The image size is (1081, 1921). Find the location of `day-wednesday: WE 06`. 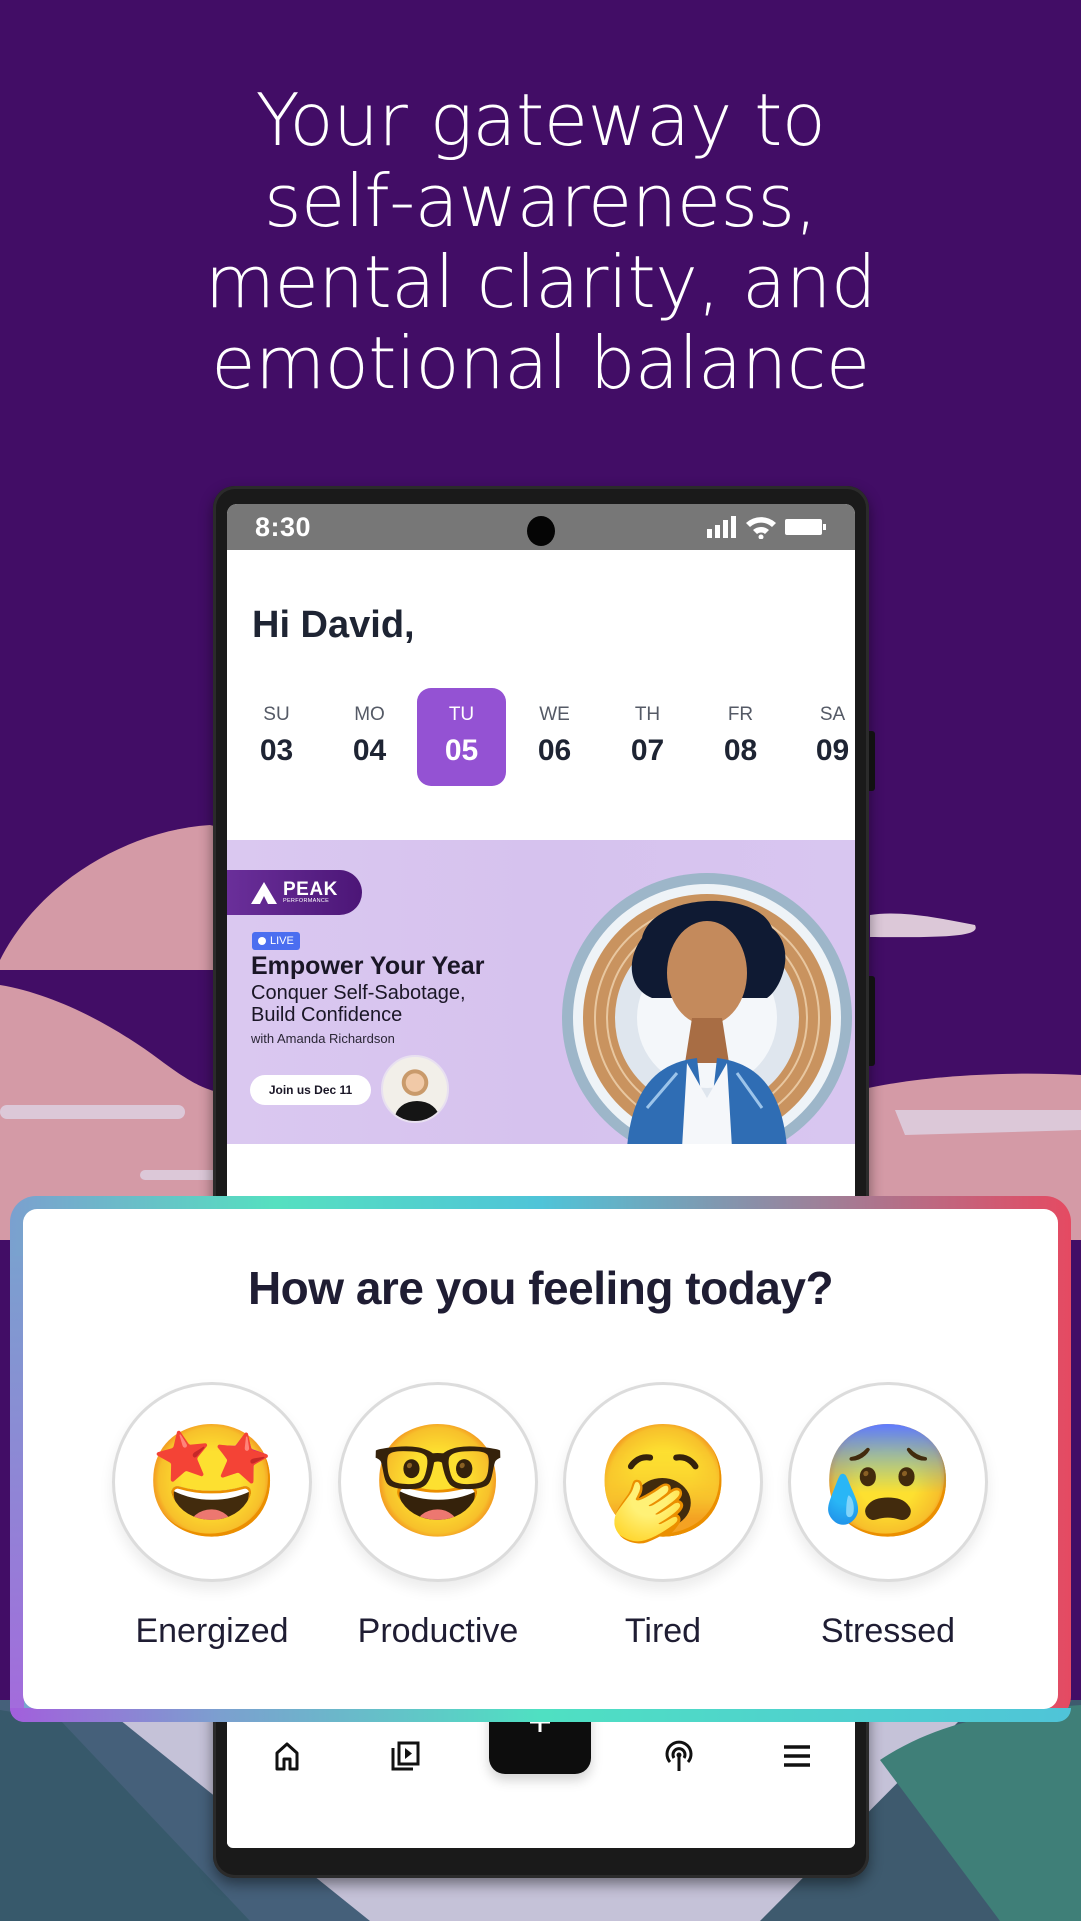

day-wednesday: WE 06 is located at coordinates (554, 737).